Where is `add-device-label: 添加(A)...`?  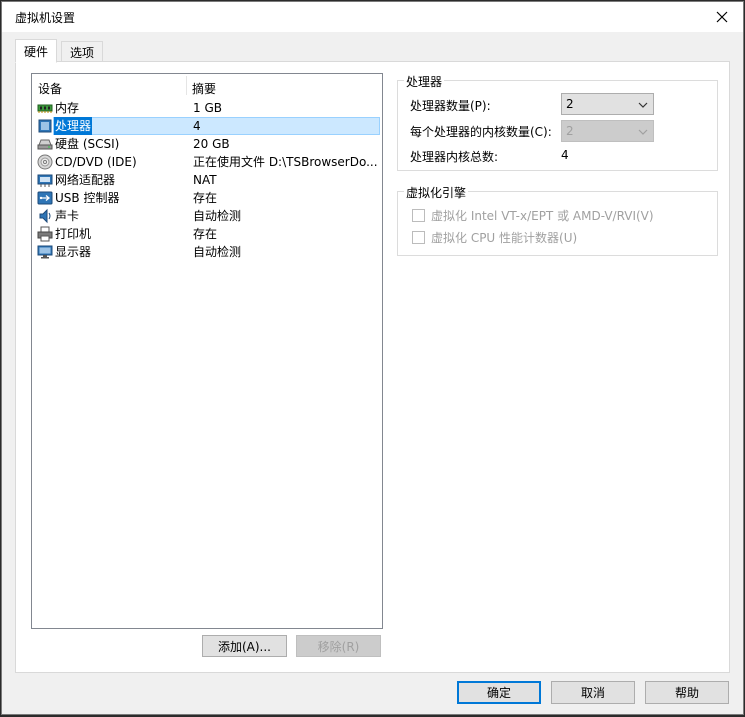
add-device-label: 添加(A)... is located at coordinates (244, 646).